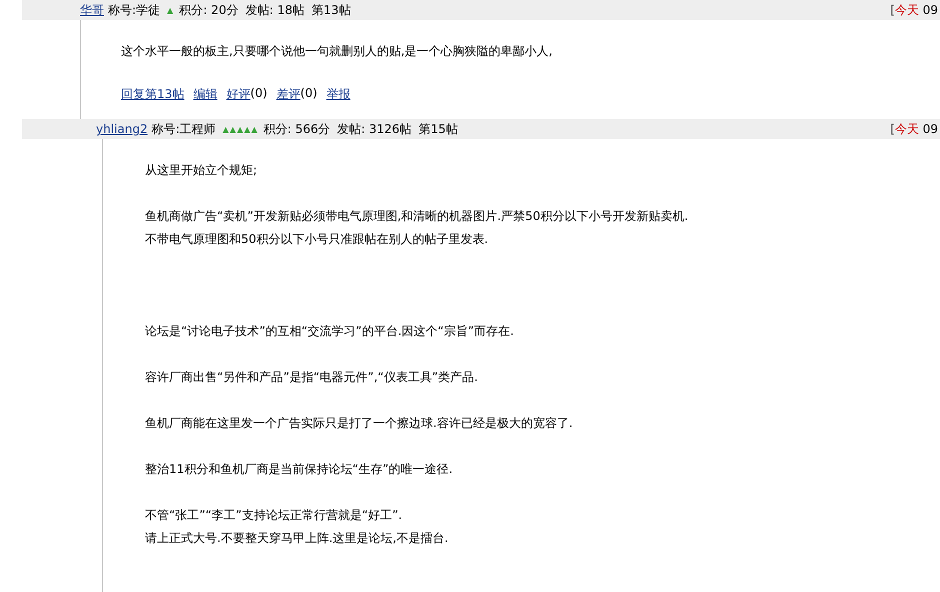  I want to click on user-post-count: 发帖: 18帖, so click(274, 10).